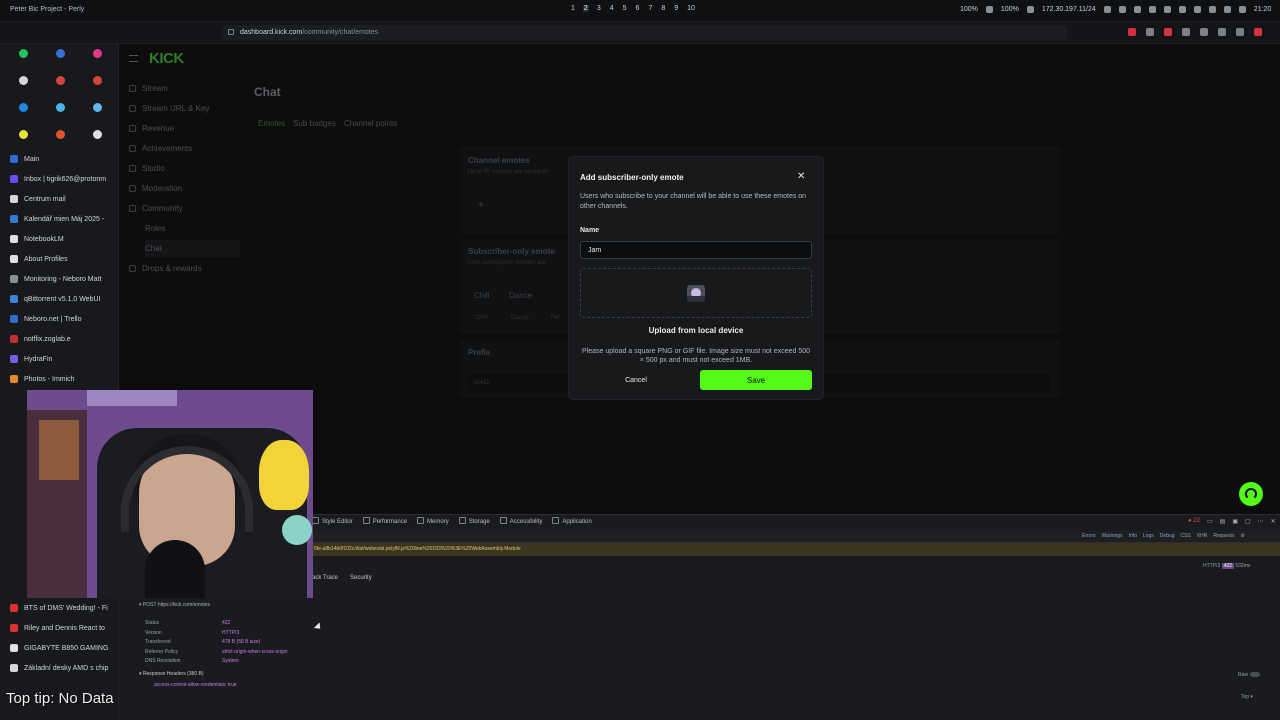 The image size is (1280, 720). I want to click on popout-icon: ▢, so click(1248, 521).